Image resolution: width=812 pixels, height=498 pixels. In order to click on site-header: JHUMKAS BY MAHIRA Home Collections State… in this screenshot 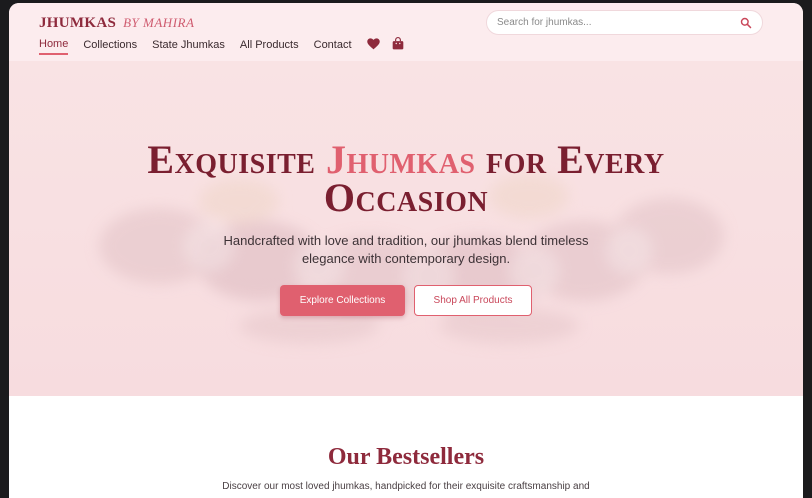, I will do `click(406, 32)`.